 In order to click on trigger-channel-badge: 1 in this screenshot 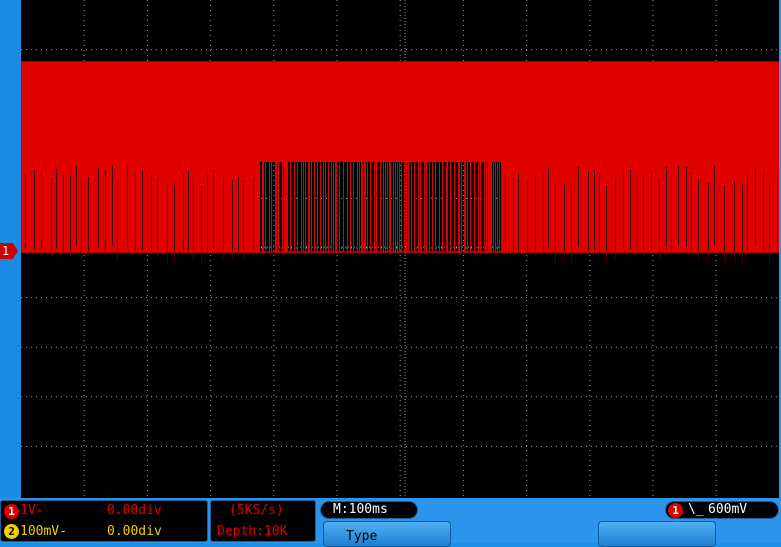, I will do `click(675, 510)`.